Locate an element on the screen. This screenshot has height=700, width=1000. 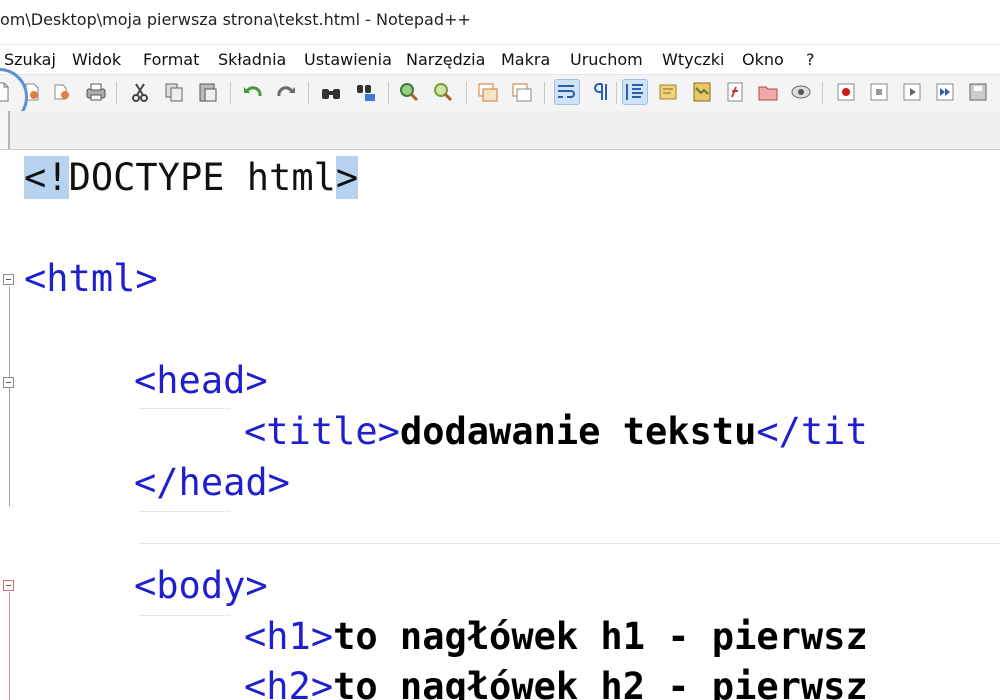
toolbar is located at coordinates (500, 93).